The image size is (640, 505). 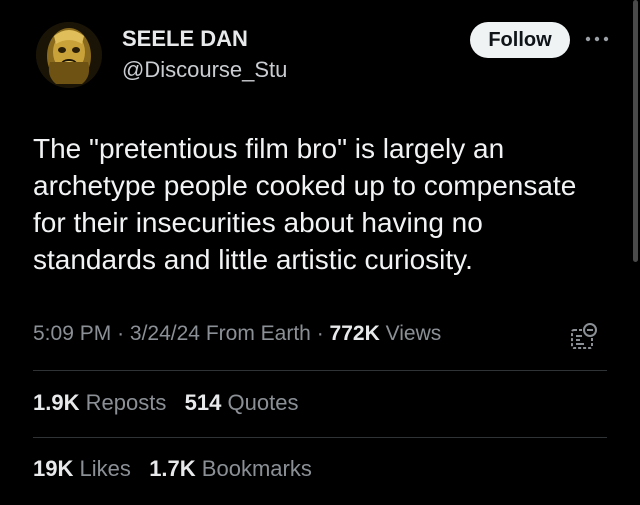 What do you see at coordinates (204, 55) in the screenshot?
I see `author-names: SEELE DAN @Discourse_Stu` at bounding box center [204, 55].